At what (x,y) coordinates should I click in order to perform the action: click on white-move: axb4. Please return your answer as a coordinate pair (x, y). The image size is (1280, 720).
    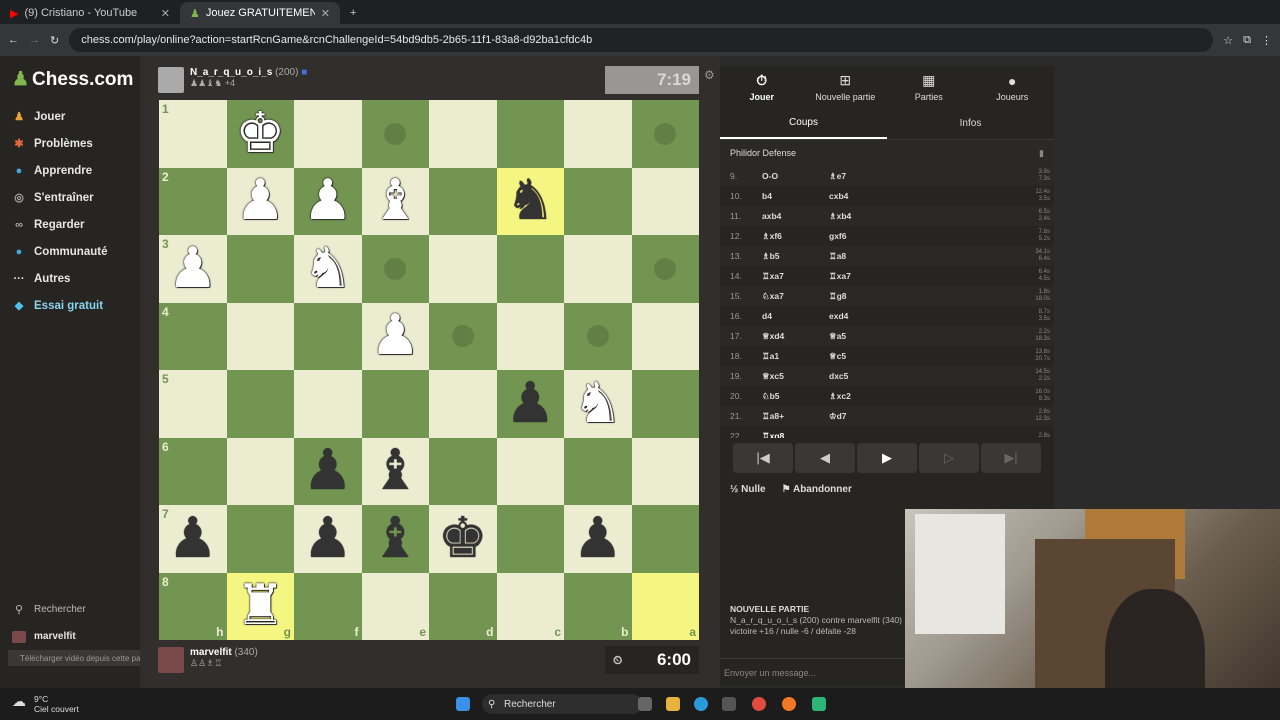
    Looking at the image, I should click on (795, 216).